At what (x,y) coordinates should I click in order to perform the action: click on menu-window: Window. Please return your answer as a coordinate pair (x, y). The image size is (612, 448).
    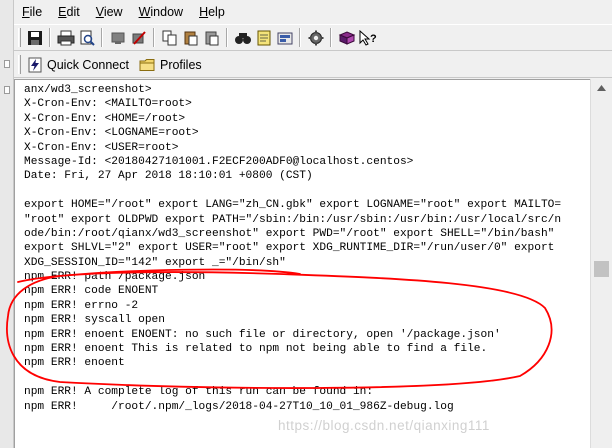
    Looking at the image, I should click on (161, 12).